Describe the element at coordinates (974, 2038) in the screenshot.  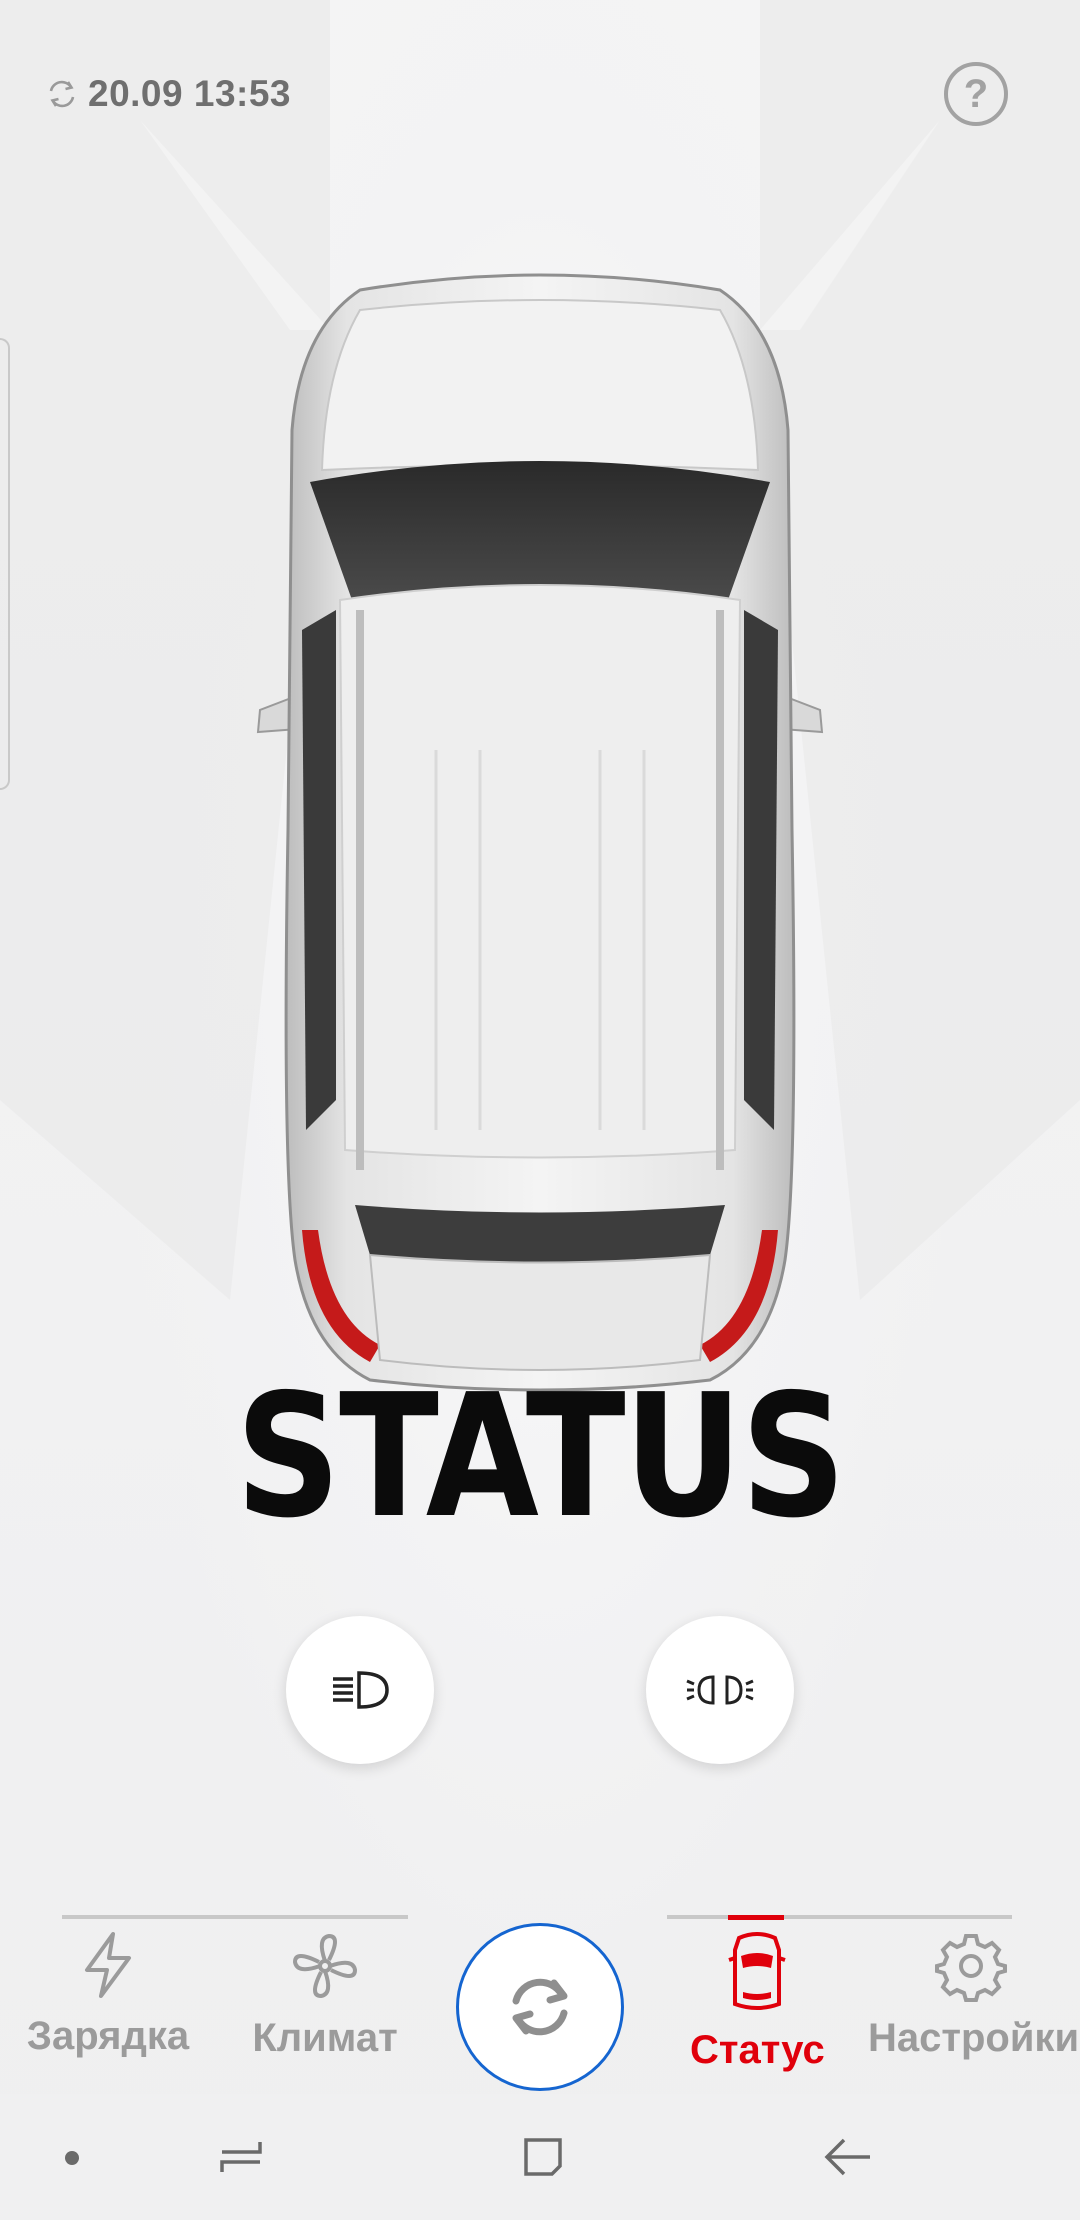
I see `tab-settings-label: Настройки` at that location.